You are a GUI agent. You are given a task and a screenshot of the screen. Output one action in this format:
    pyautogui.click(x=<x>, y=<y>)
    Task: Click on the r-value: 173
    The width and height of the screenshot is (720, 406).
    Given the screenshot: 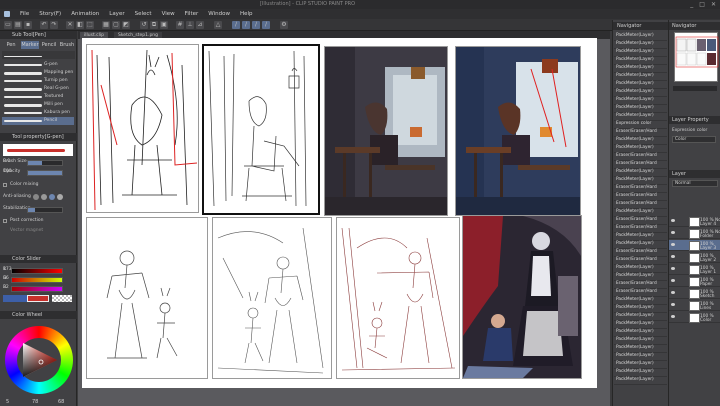 What is the action you would take?
    pyautogui.click(x=38, y=270)
    